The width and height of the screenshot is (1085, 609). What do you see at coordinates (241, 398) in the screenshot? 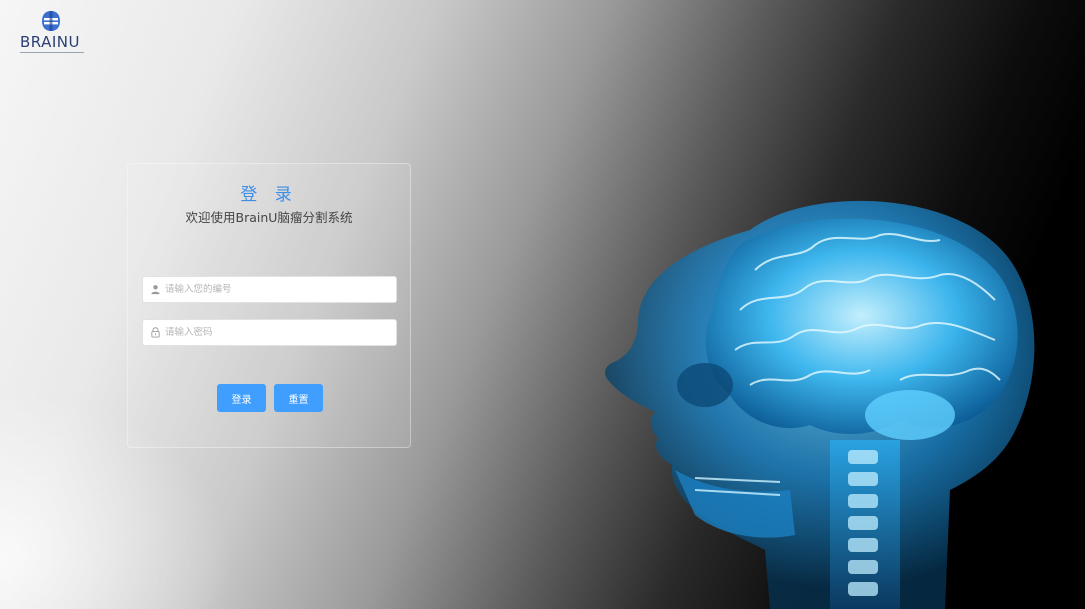
I see `login-button: 登录` at bounding box center [241, 398].